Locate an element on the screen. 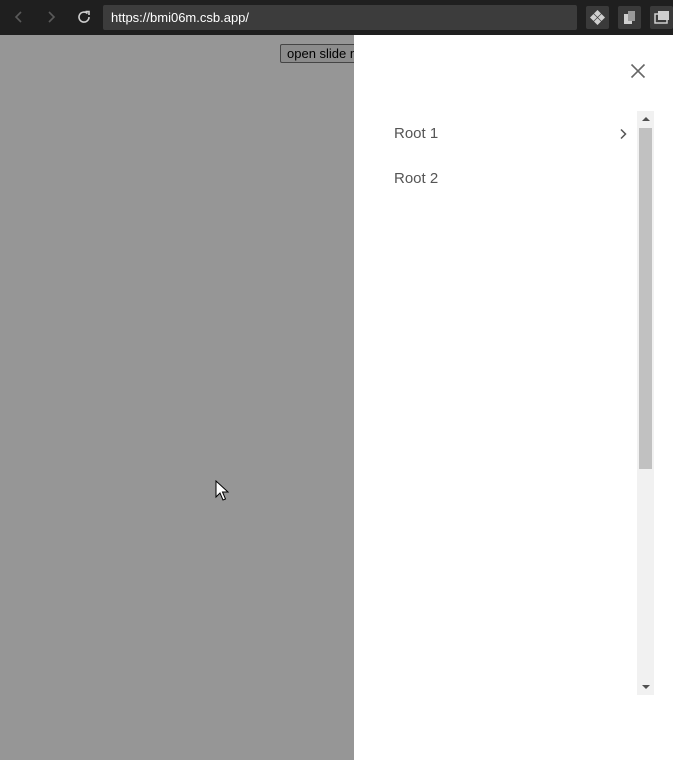  menu-item-root-2: Root 2 is located at coordinates (505, 178).